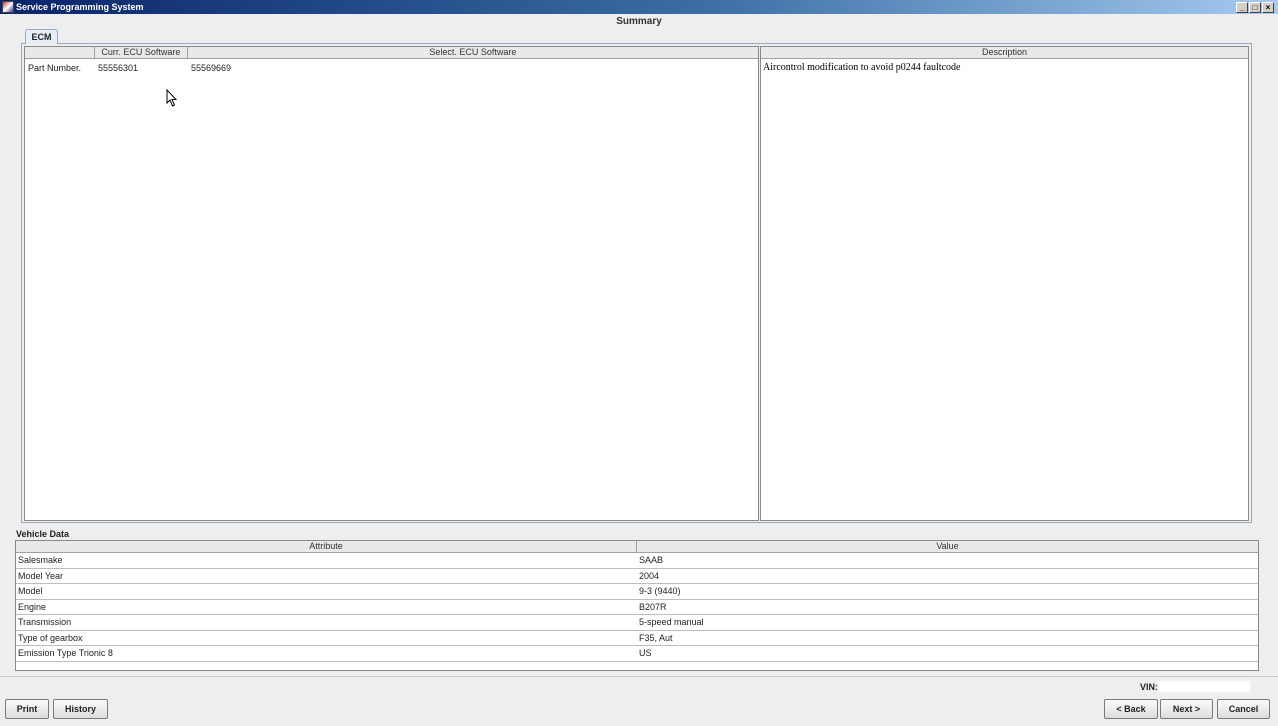 The image size is (1278, 726). Describe the element at coordinates (1149, 687) in the screenshot. I see `vin-label: VIN:` at that location.